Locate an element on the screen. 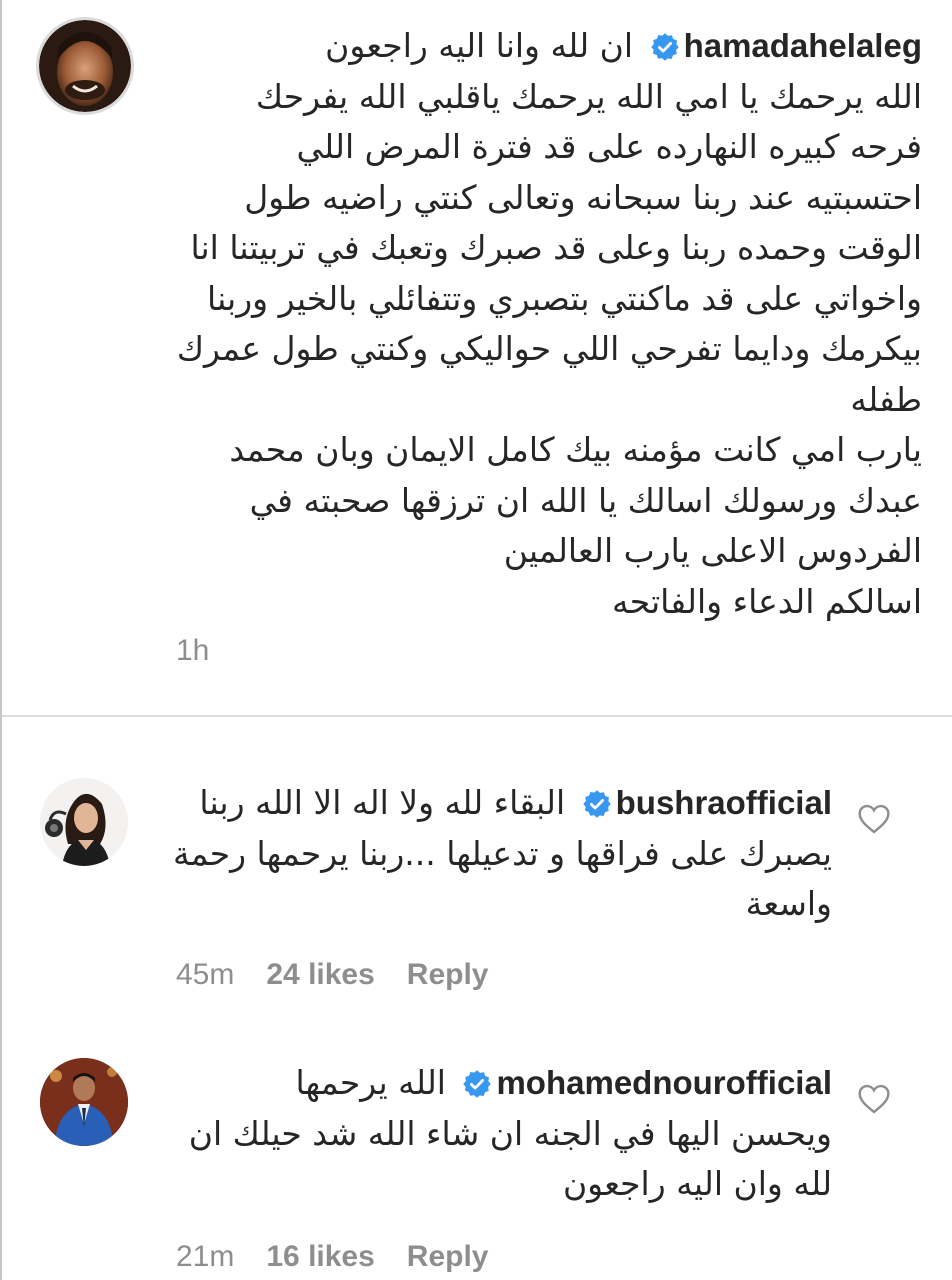 This screenshot has width=952, height=1280. comment-username: mohamednourofficial is located at coordinates (664, 1082).